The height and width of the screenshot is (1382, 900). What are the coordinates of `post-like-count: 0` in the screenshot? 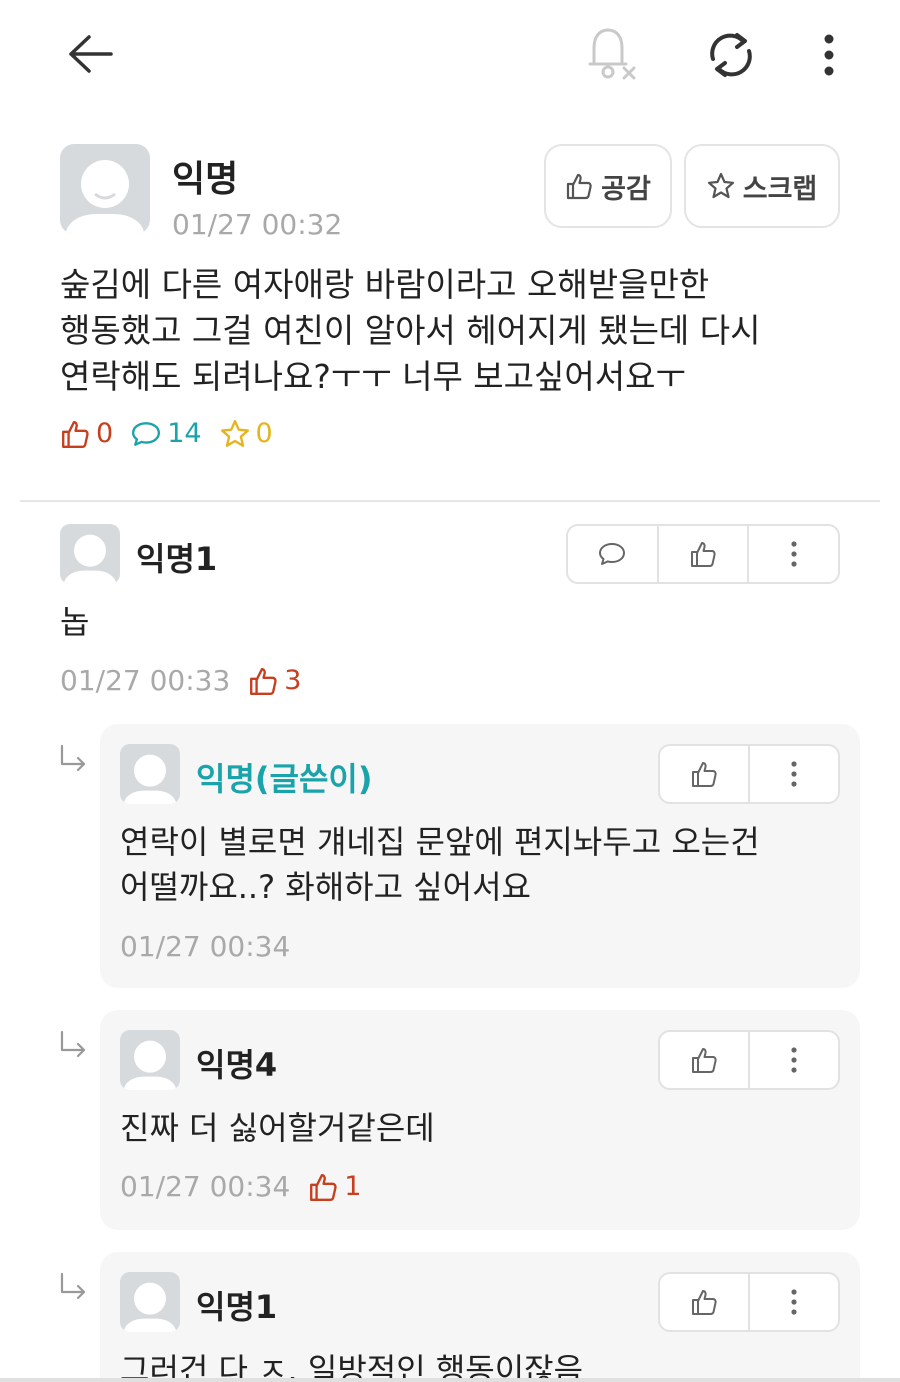 It's located at (86, 433).